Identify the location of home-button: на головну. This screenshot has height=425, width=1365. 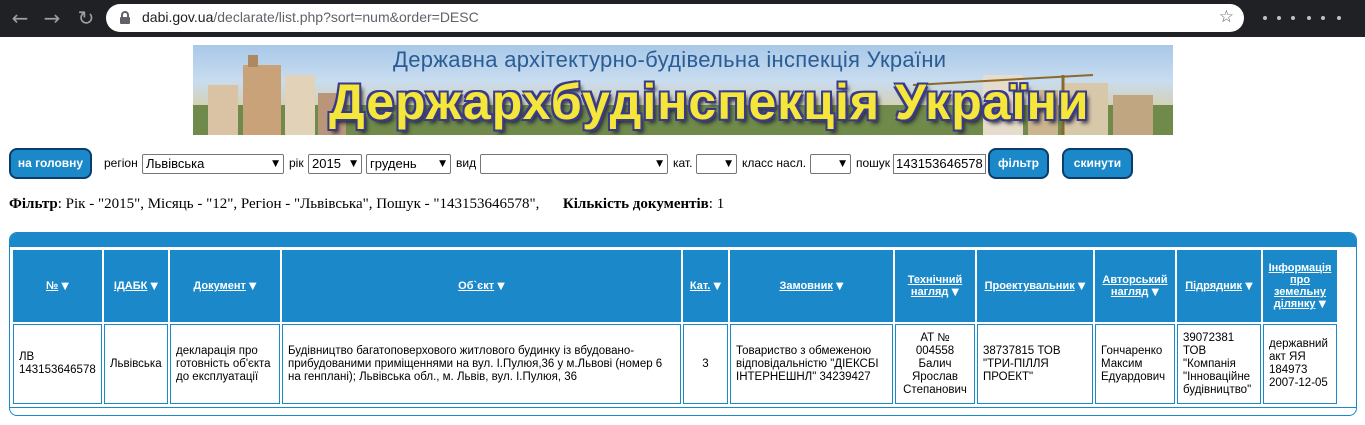
(50, 163).